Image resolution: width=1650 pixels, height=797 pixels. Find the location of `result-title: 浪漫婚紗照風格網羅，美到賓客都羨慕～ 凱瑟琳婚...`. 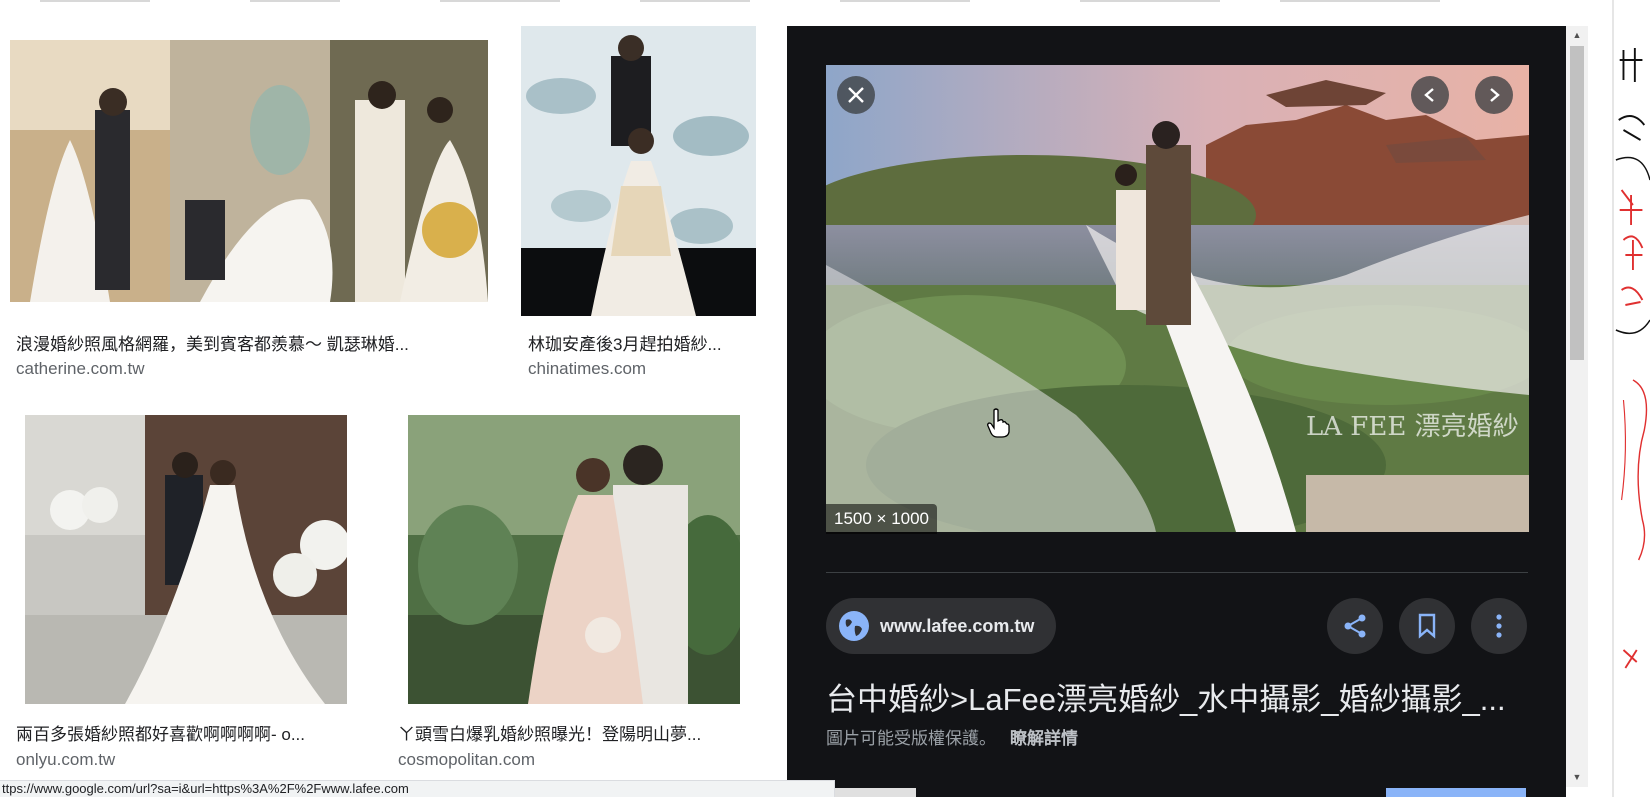

result-title: 浪漫婚紗照風格網羅，美到賓客都羨慕～ 凱瑟琳婚... is located at coordinates (246, 342).